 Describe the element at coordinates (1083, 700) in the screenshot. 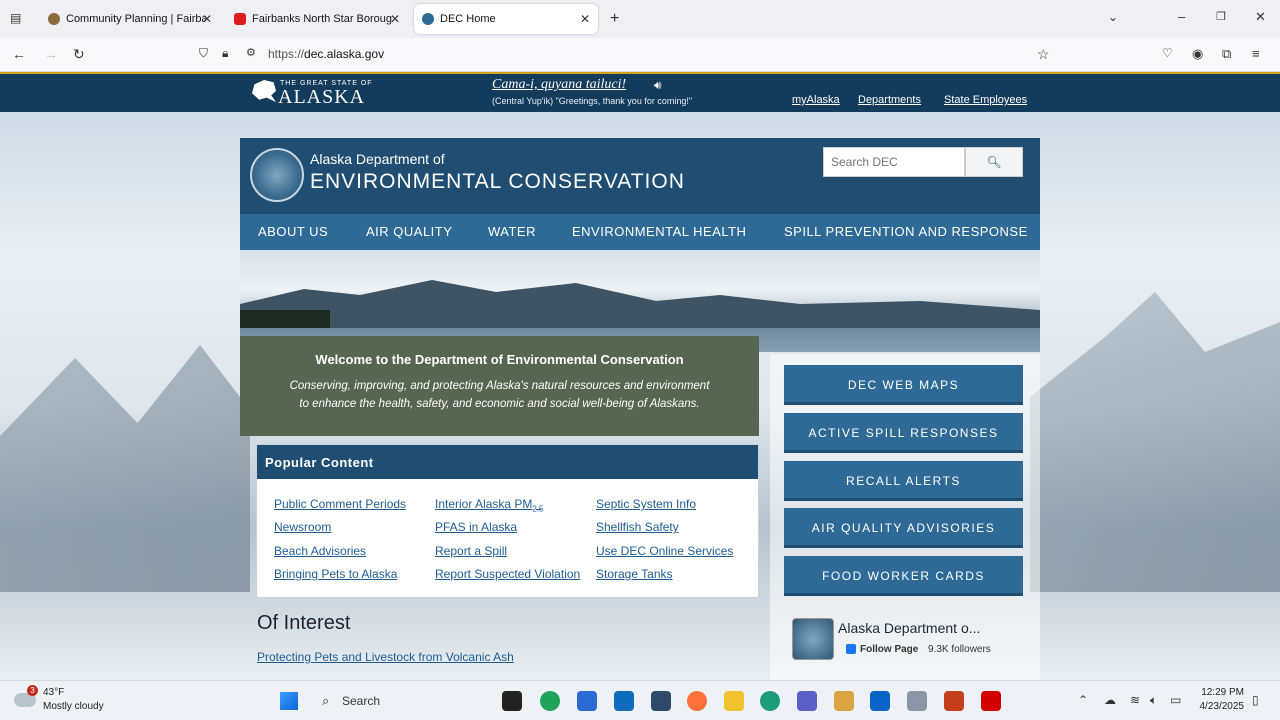

I see `chevron-up-icon: ⌃` at that location.